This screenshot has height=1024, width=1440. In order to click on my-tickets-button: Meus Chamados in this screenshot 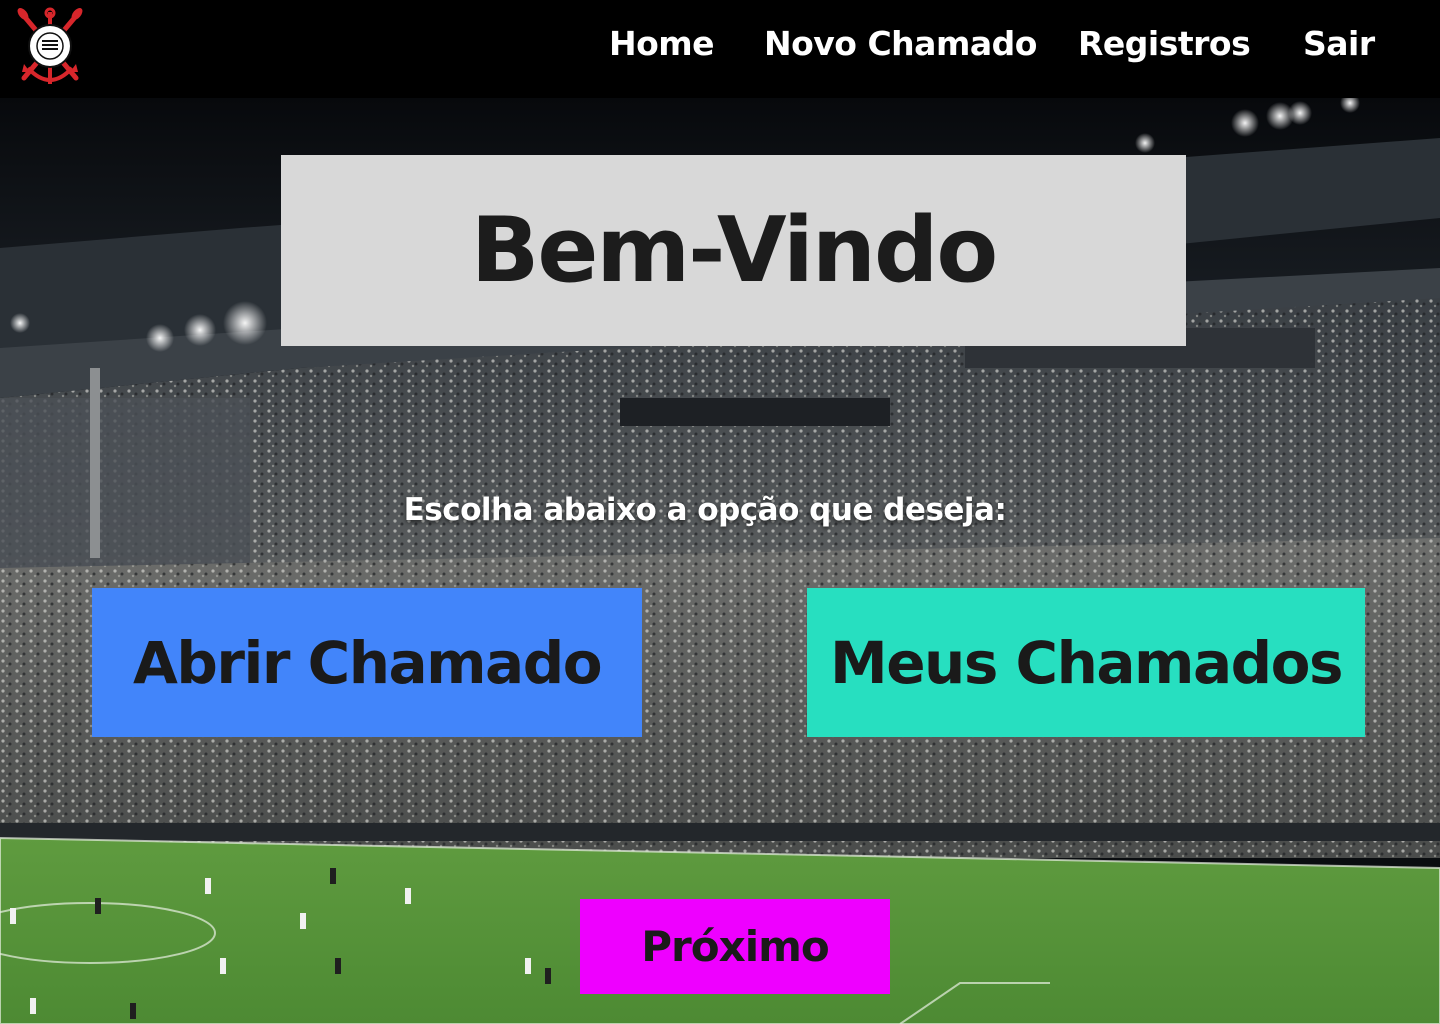, I will do `click(1086, 662)`.